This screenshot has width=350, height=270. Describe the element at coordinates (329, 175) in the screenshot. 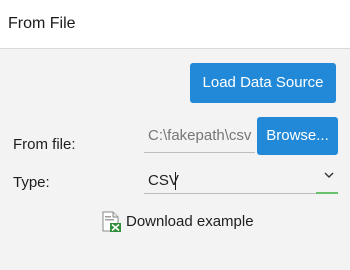

I see `chevron-down-icon` at that location.